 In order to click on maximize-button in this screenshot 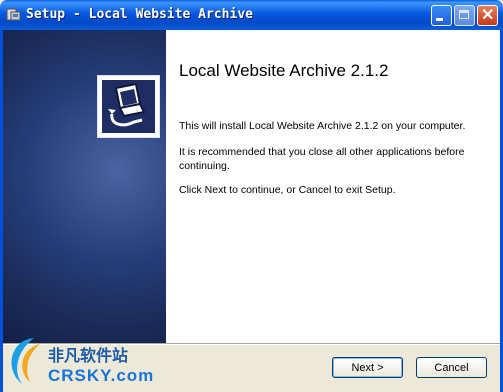, I will do `click(464, 15)`.